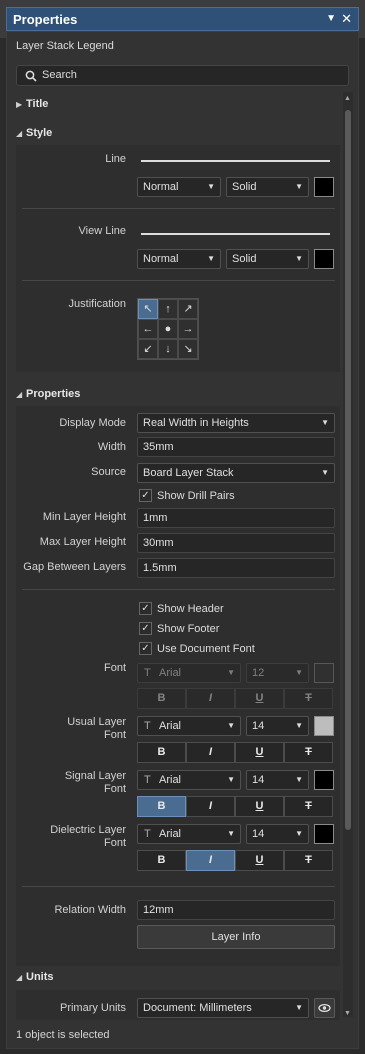 The image size is (365, 1054). I want to click on display-mode-dropdown: Real Width in Heights ▼, so click(236, 423).